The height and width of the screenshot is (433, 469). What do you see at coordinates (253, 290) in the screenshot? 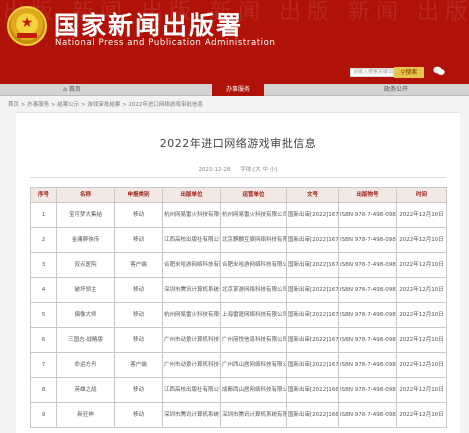
I see `cell-operator: 北京掌游网络科技有限公司` at bounding box center [253, 290].